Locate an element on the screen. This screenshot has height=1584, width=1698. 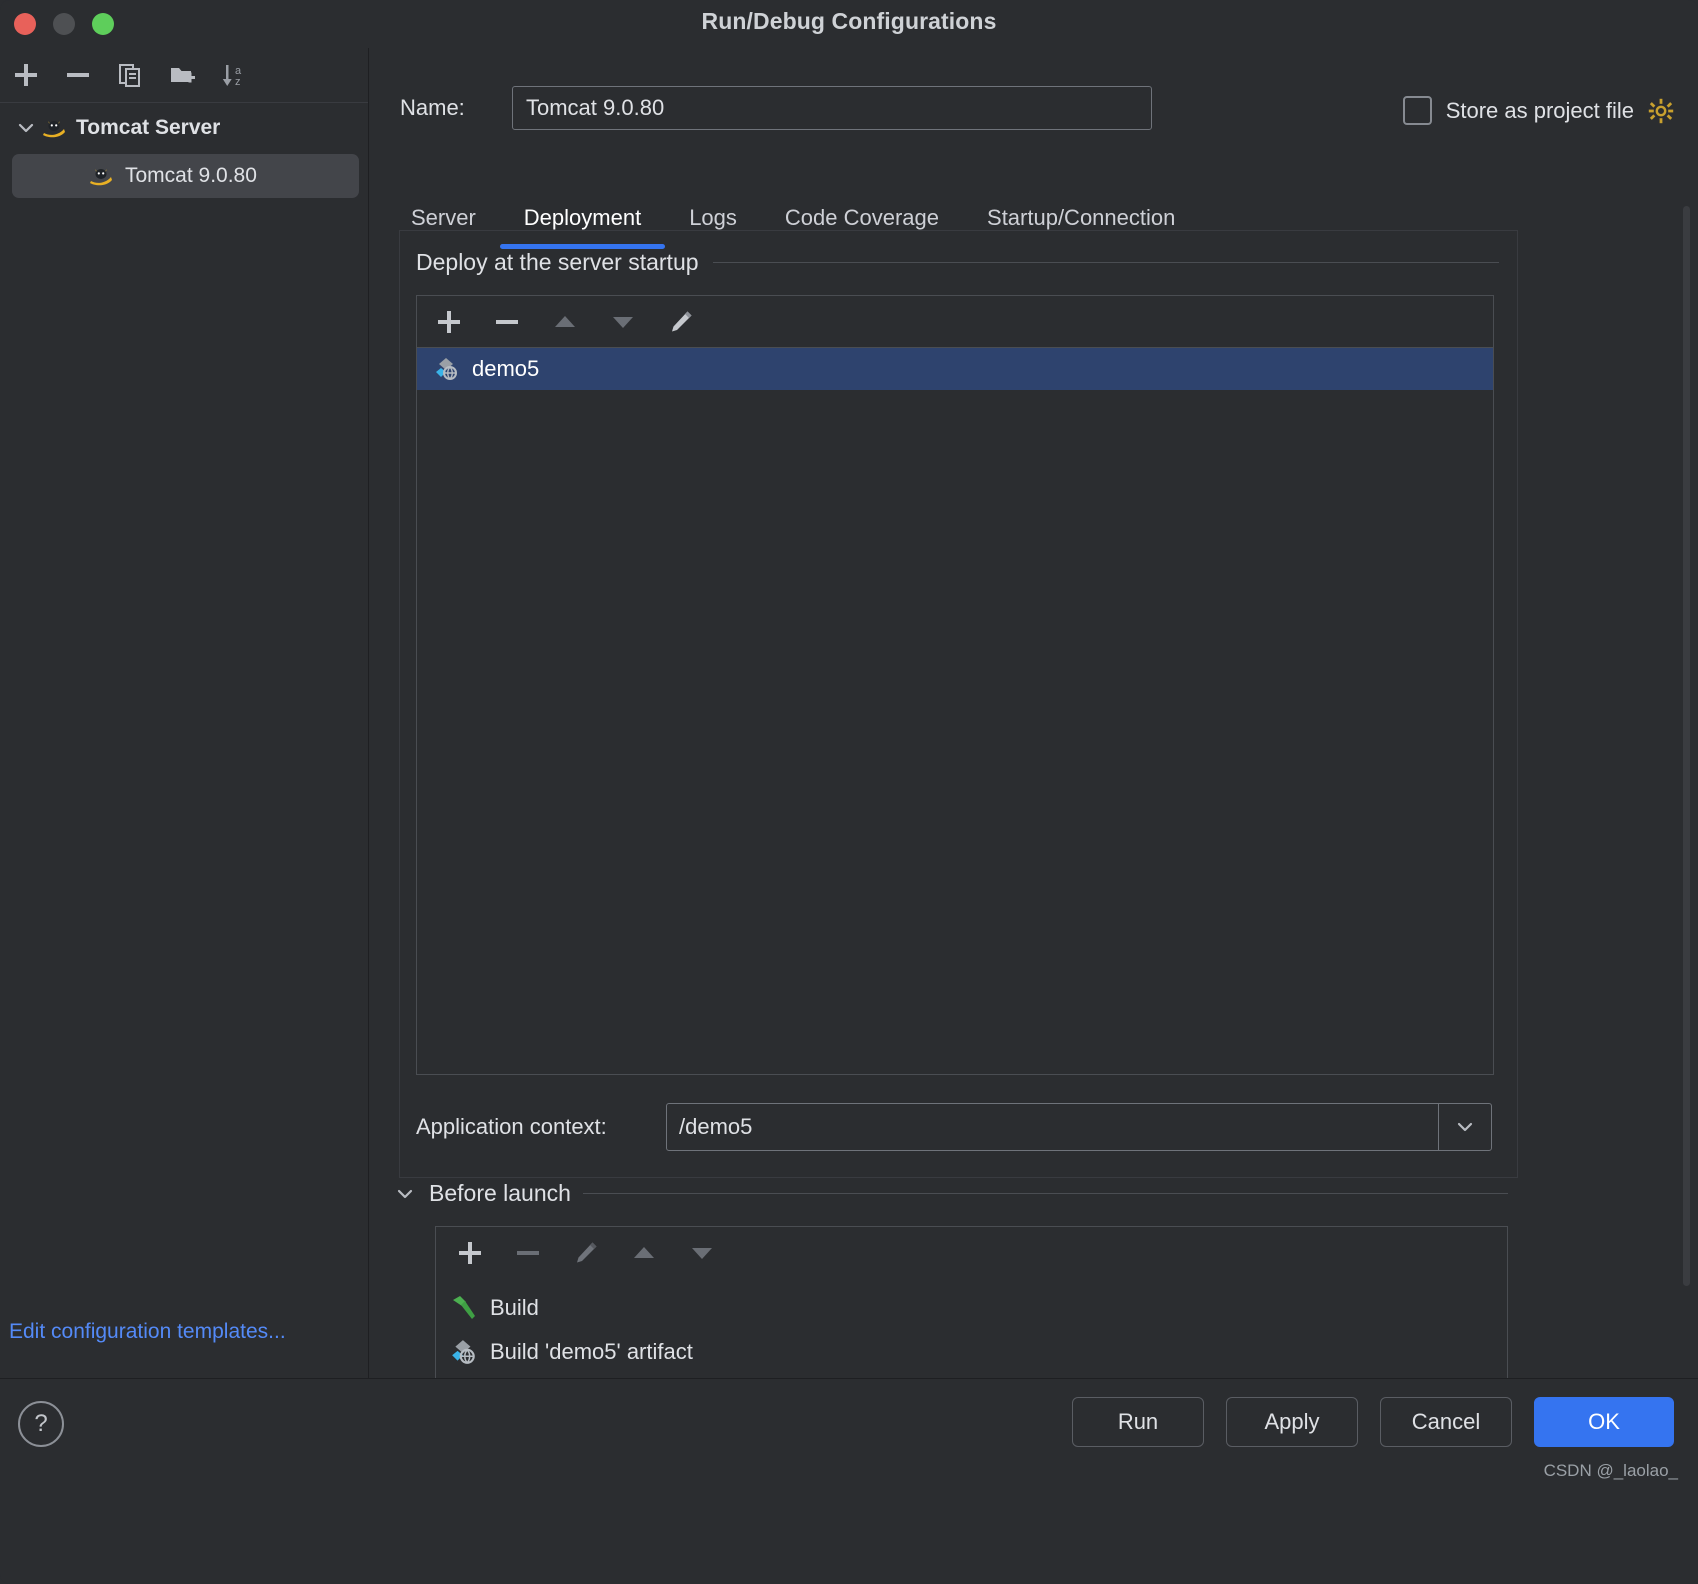
help-button-label: ? is located at coordinates (41, 1423).